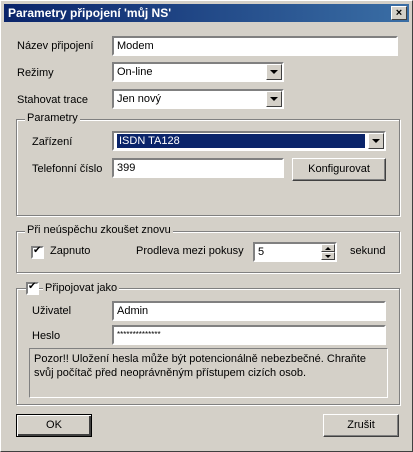 The height and width of the screenshot is (452, 413). Describe the element at coordinates (70, 251) in the screenshot. I see `retry-enabled-label: Zapnuto` at that location.